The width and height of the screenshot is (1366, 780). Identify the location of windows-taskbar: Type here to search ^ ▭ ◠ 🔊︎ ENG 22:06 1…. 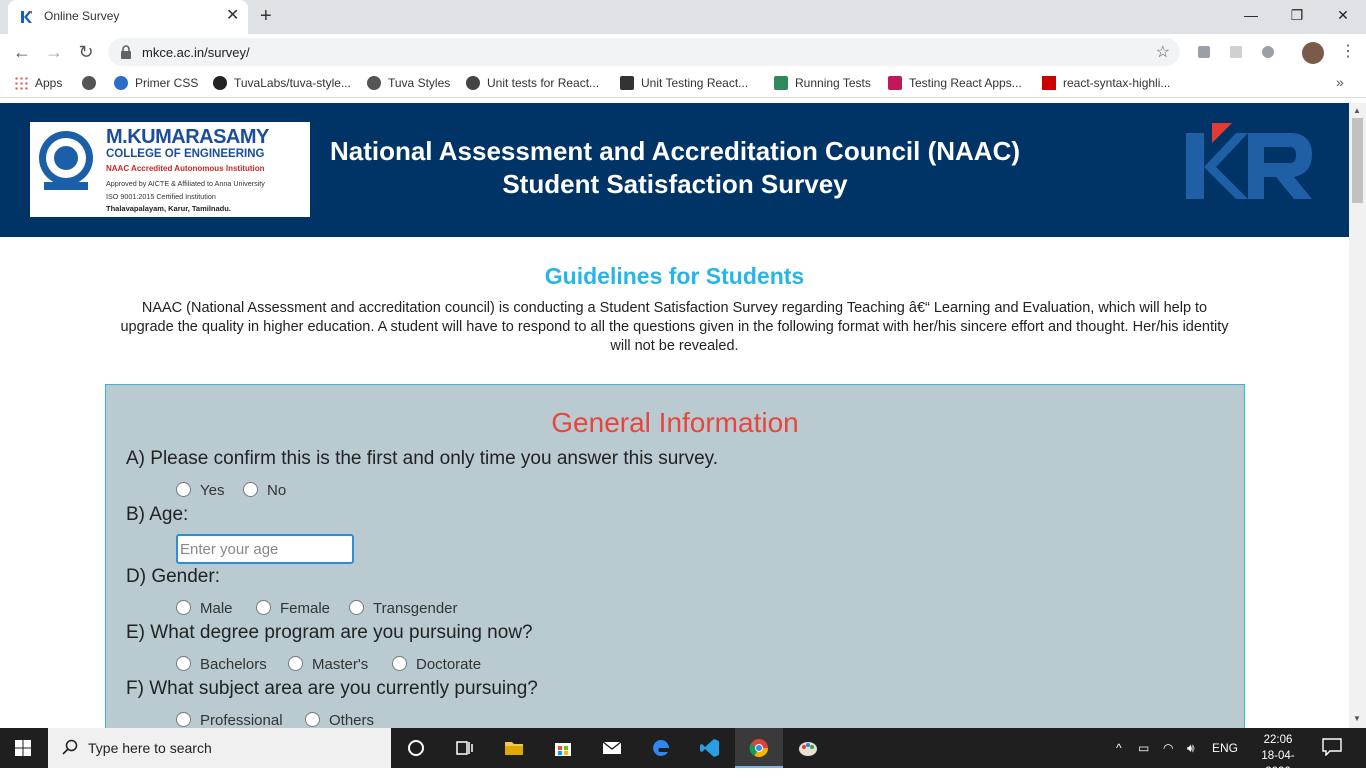
(683, 753).